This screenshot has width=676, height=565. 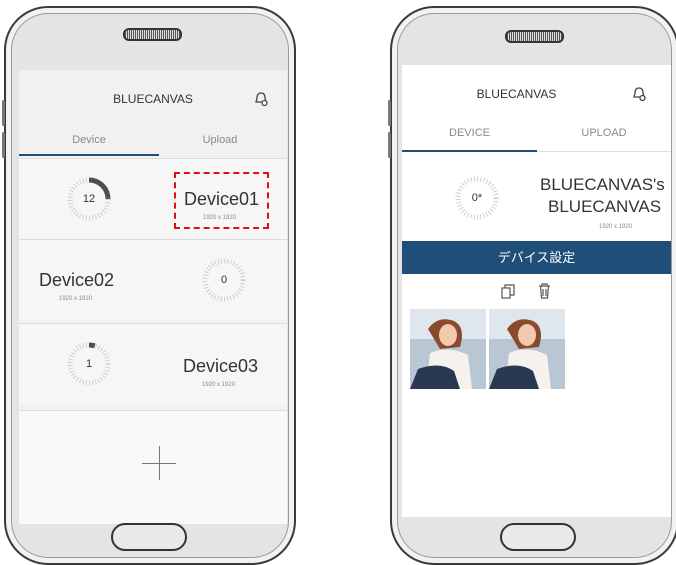 What do you see at coordinates (604, 133) in the screenshot?
I see `tab-upload: UPLOAD` at bounding box center [604, 133].